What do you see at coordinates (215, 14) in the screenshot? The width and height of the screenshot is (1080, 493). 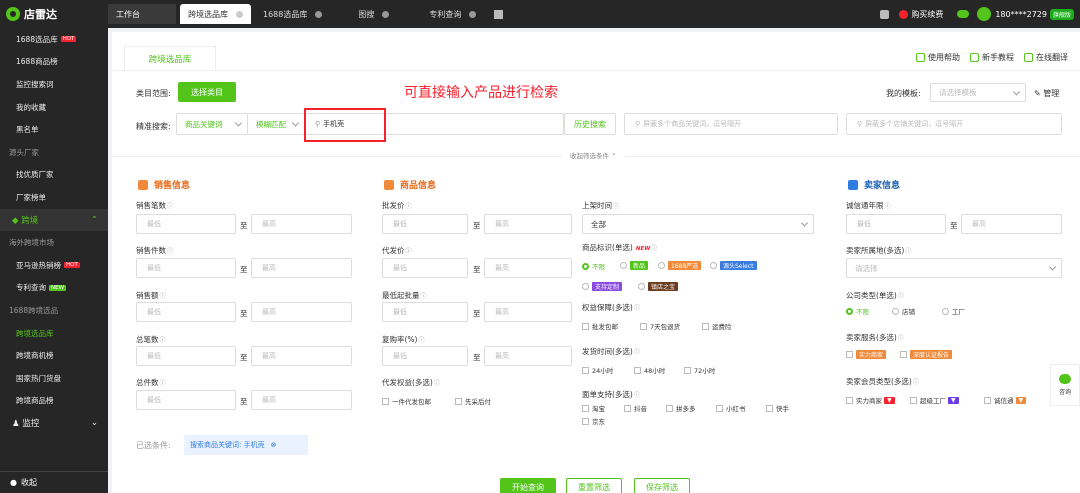 I see `tab-cross-border: 跨境选品库` at bounding box center [215, 14].